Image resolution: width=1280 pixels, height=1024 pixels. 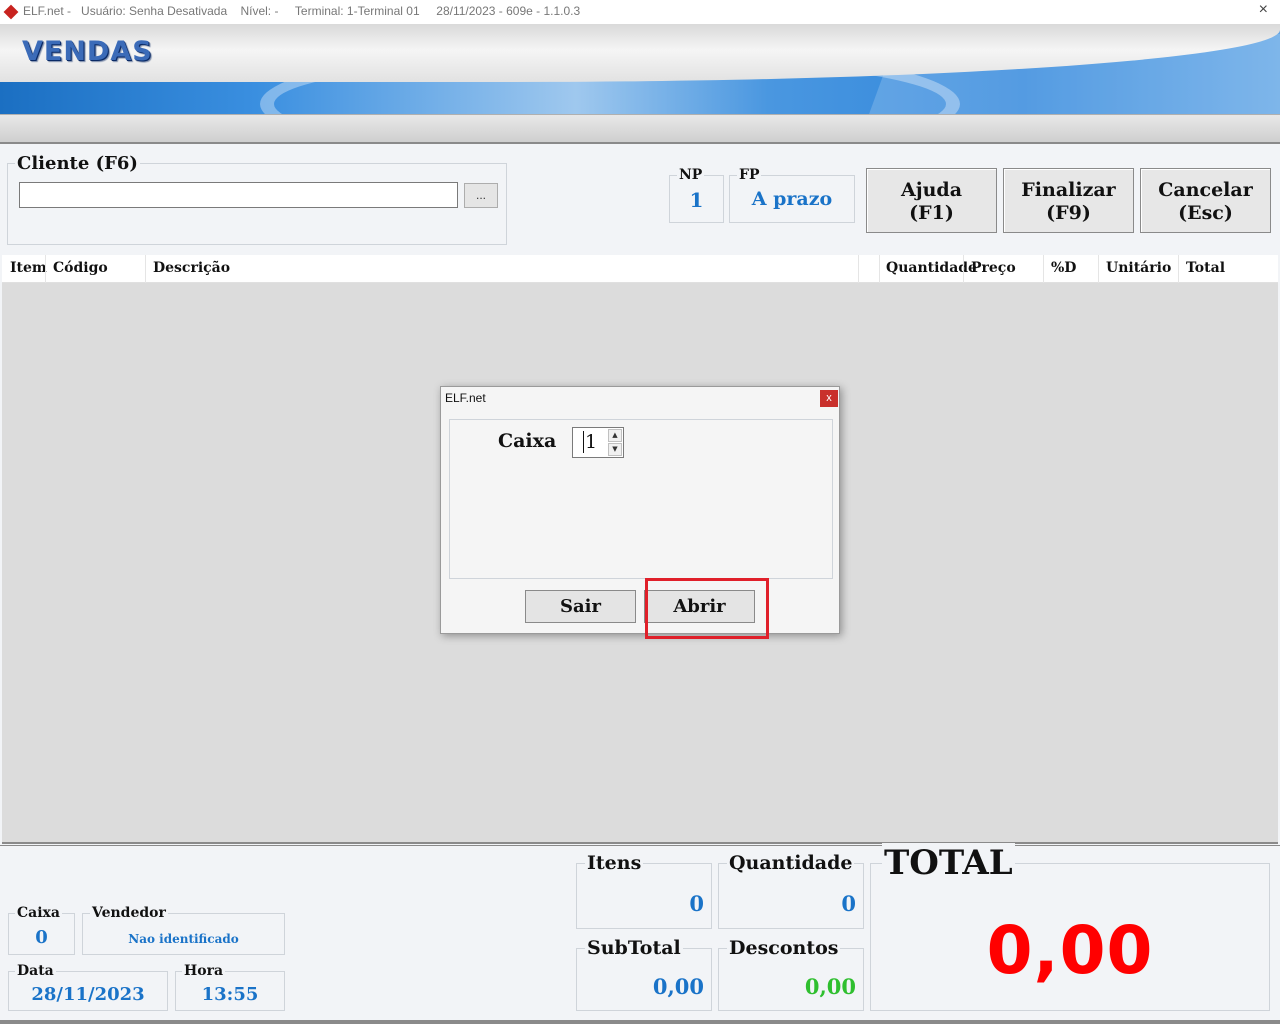 What do you see at coordinates (948, 863) in the screenshot?
I see `total-label: TOTAL` at bounding box center [948, 863].